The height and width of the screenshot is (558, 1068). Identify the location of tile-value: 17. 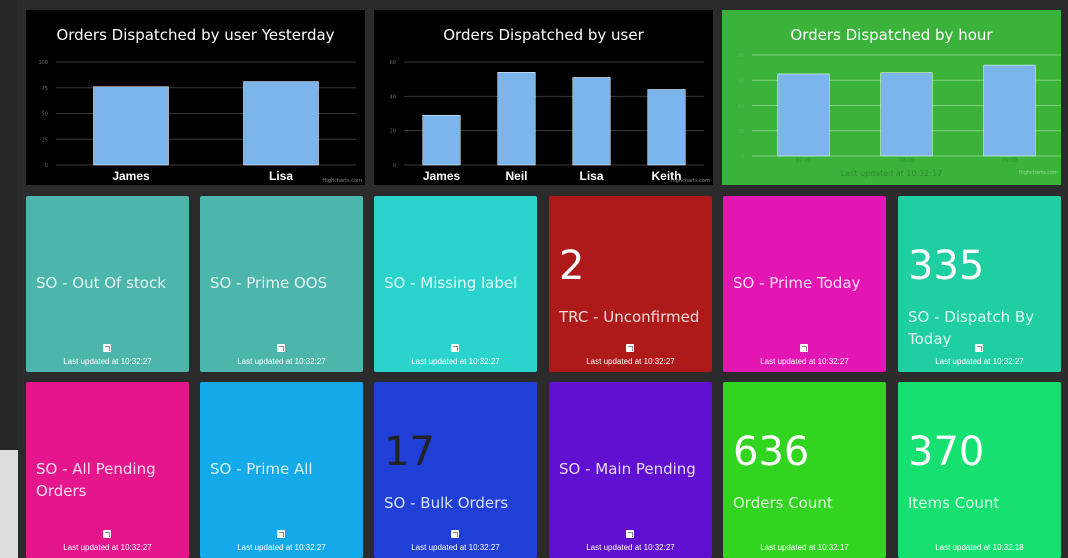
(409, 452).